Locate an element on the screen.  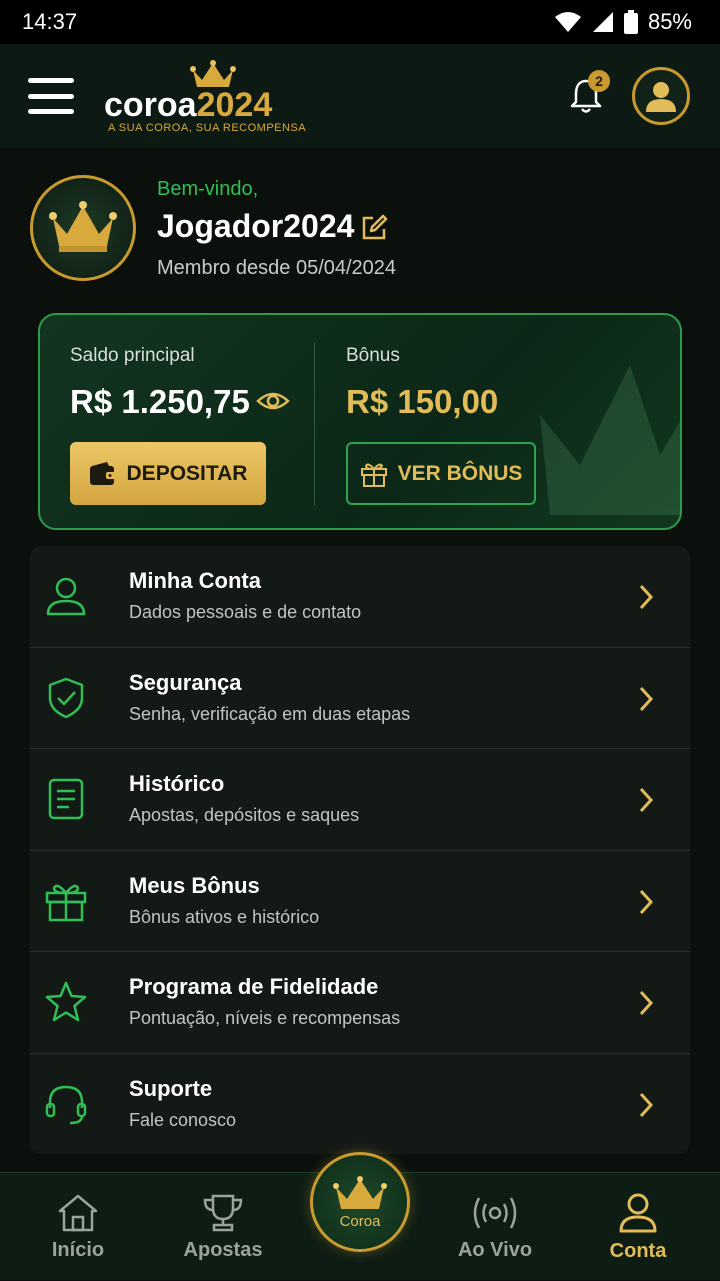
menu-item-title: Minha Conta is located at coordinates (195, 580).